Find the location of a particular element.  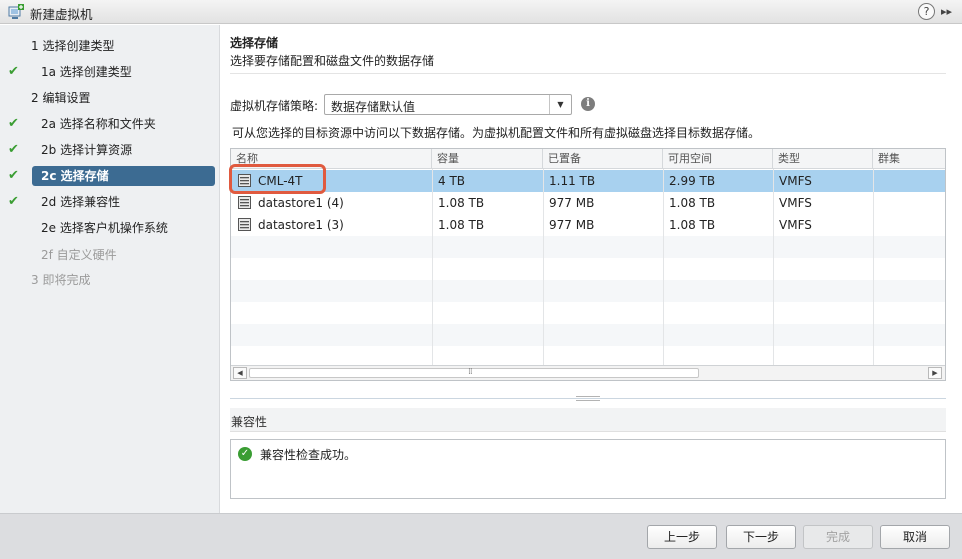

splitter-grip-icon is located at coordinates (588, 398).